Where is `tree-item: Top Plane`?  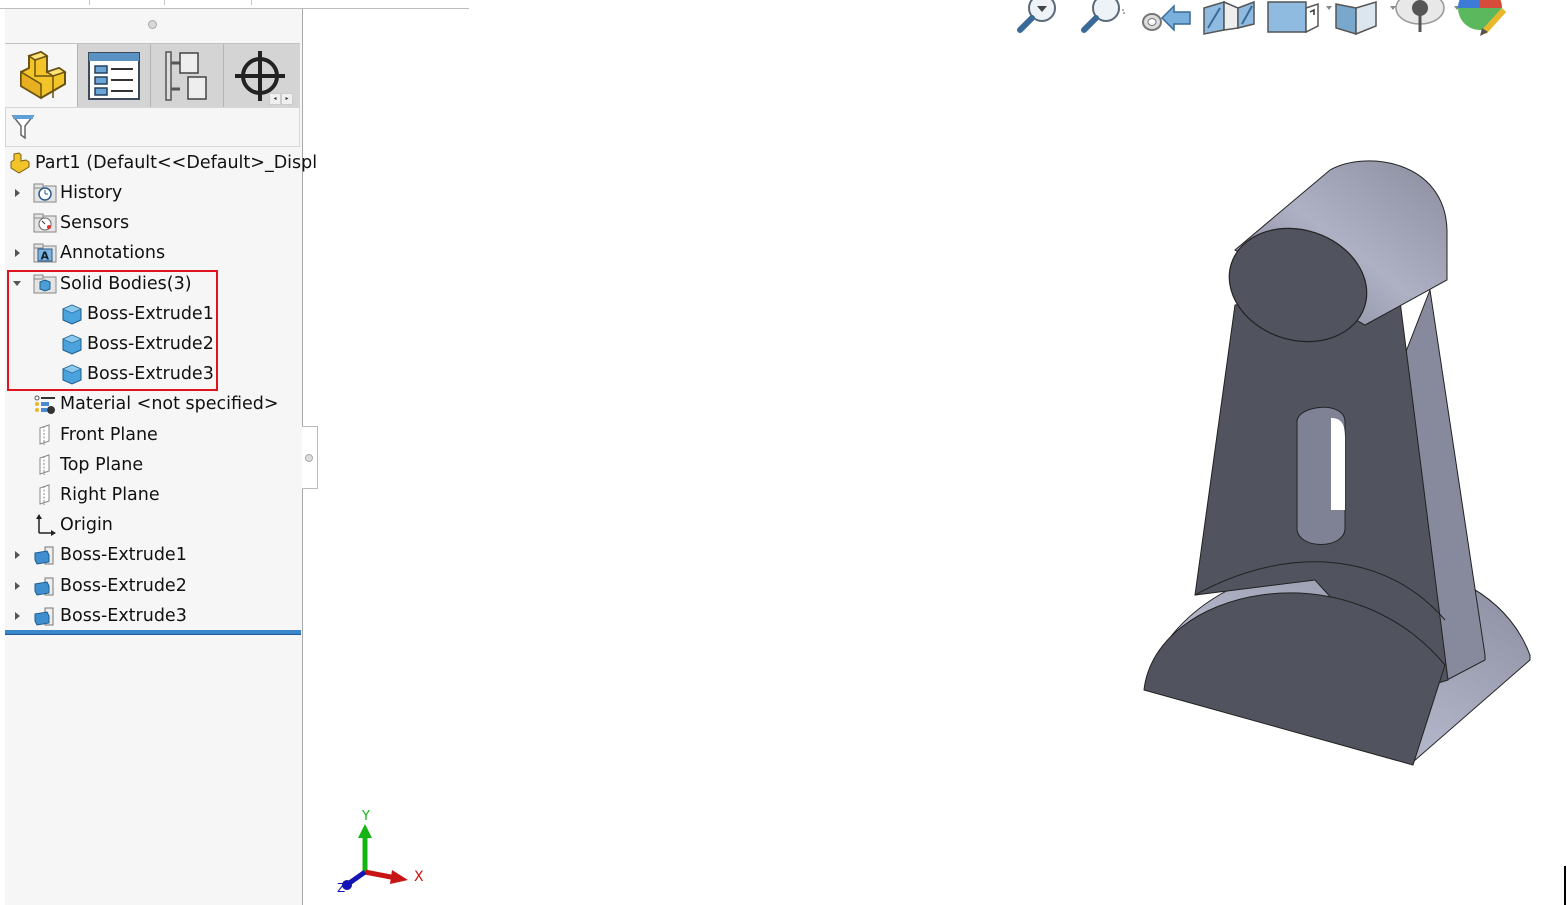
tree-item: Top Plane is located at coordinates (88, 465).